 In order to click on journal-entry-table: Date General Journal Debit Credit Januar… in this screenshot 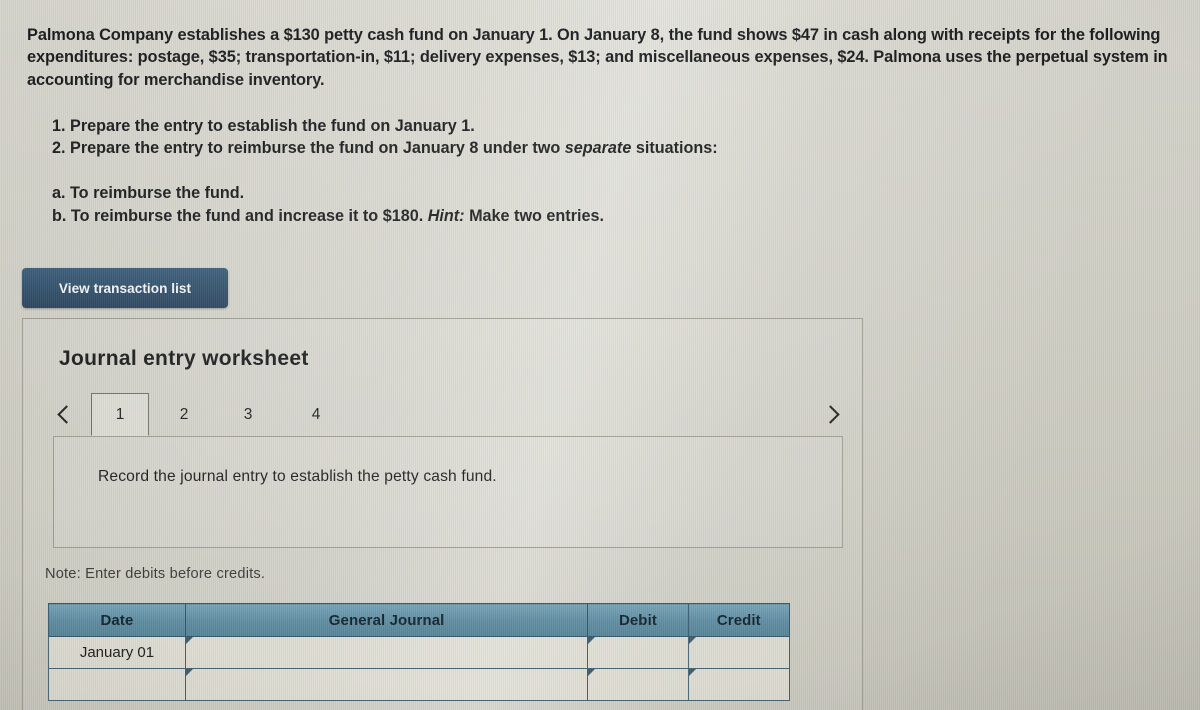, I will do `click(419, 652)`.